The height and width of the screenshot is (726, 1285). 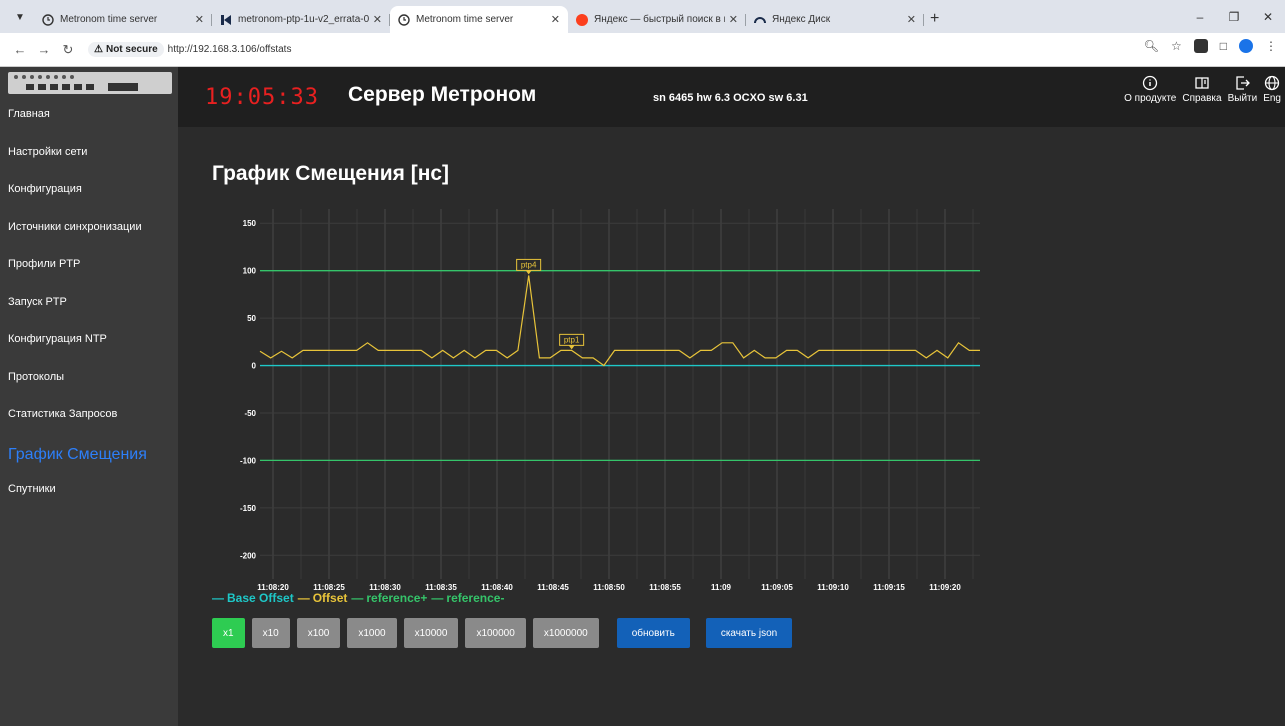 I want to click on y-tick-label: 150, so click(x=250, y=223).